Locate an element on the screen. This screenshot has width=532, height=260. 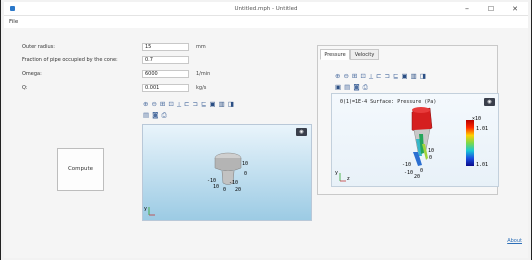
transparency-icon: ▤ is located at coordinates (146, 115).